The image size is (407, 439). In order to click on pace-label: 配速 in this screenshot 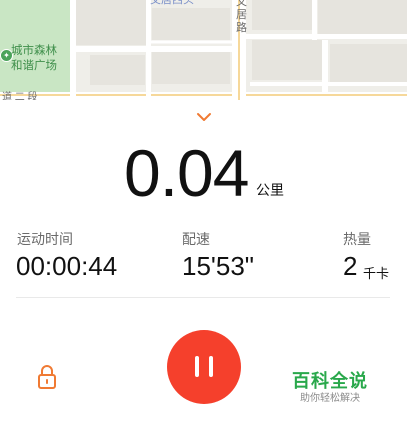, I will do `click(196, 239)`.